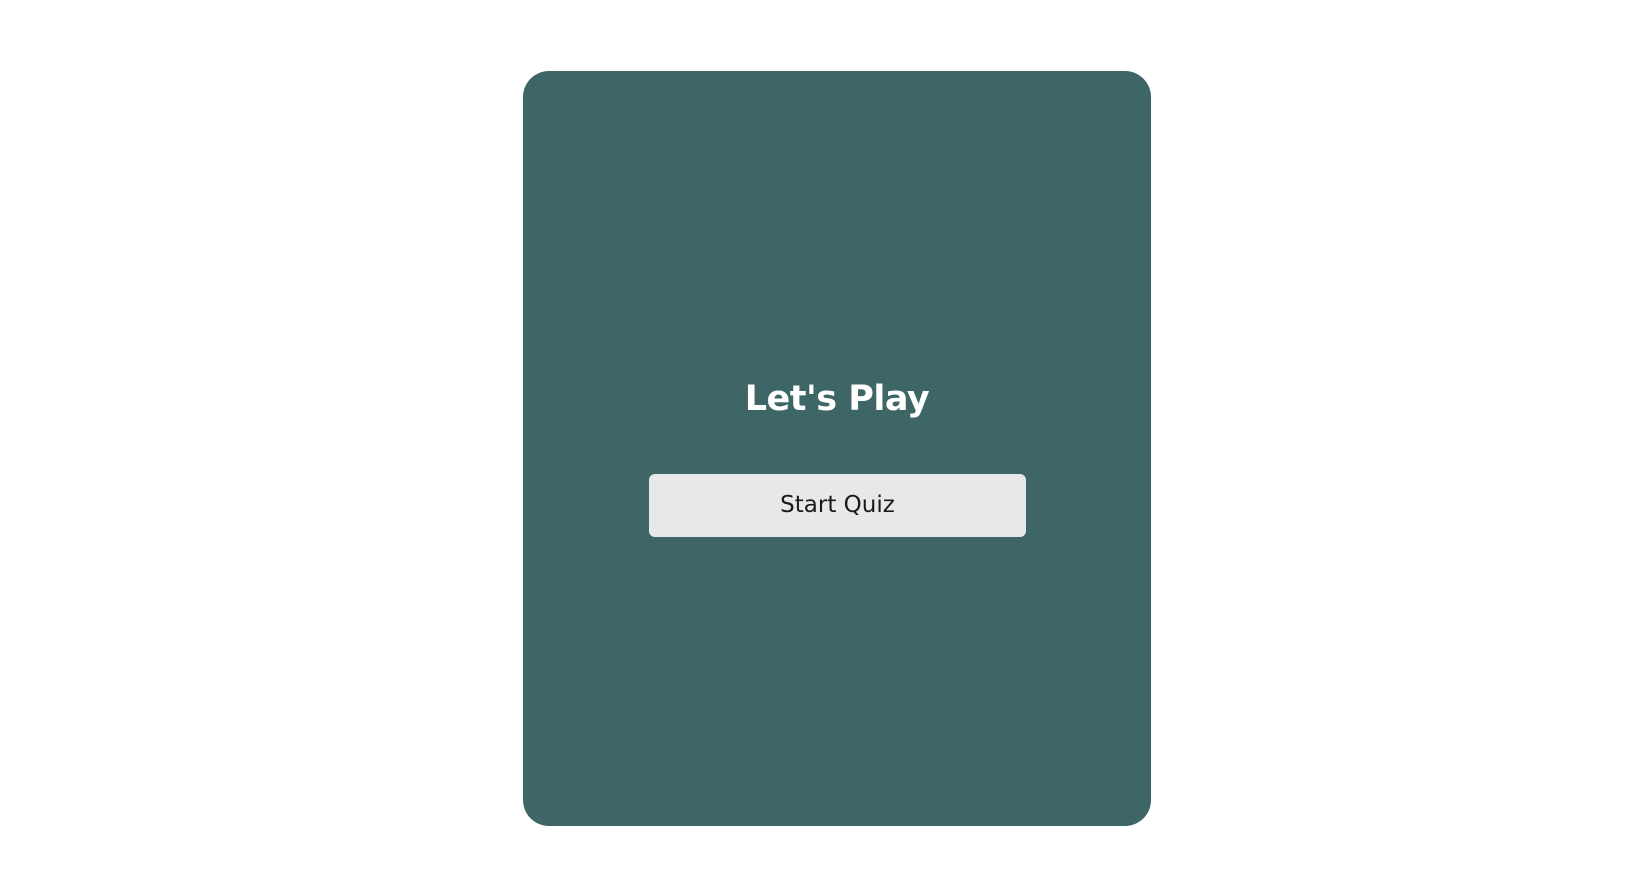  What do you see at coordinates (837, 399) in the screenshot?
I see `page-title: Let's Play` at bounding box center [837, 399].